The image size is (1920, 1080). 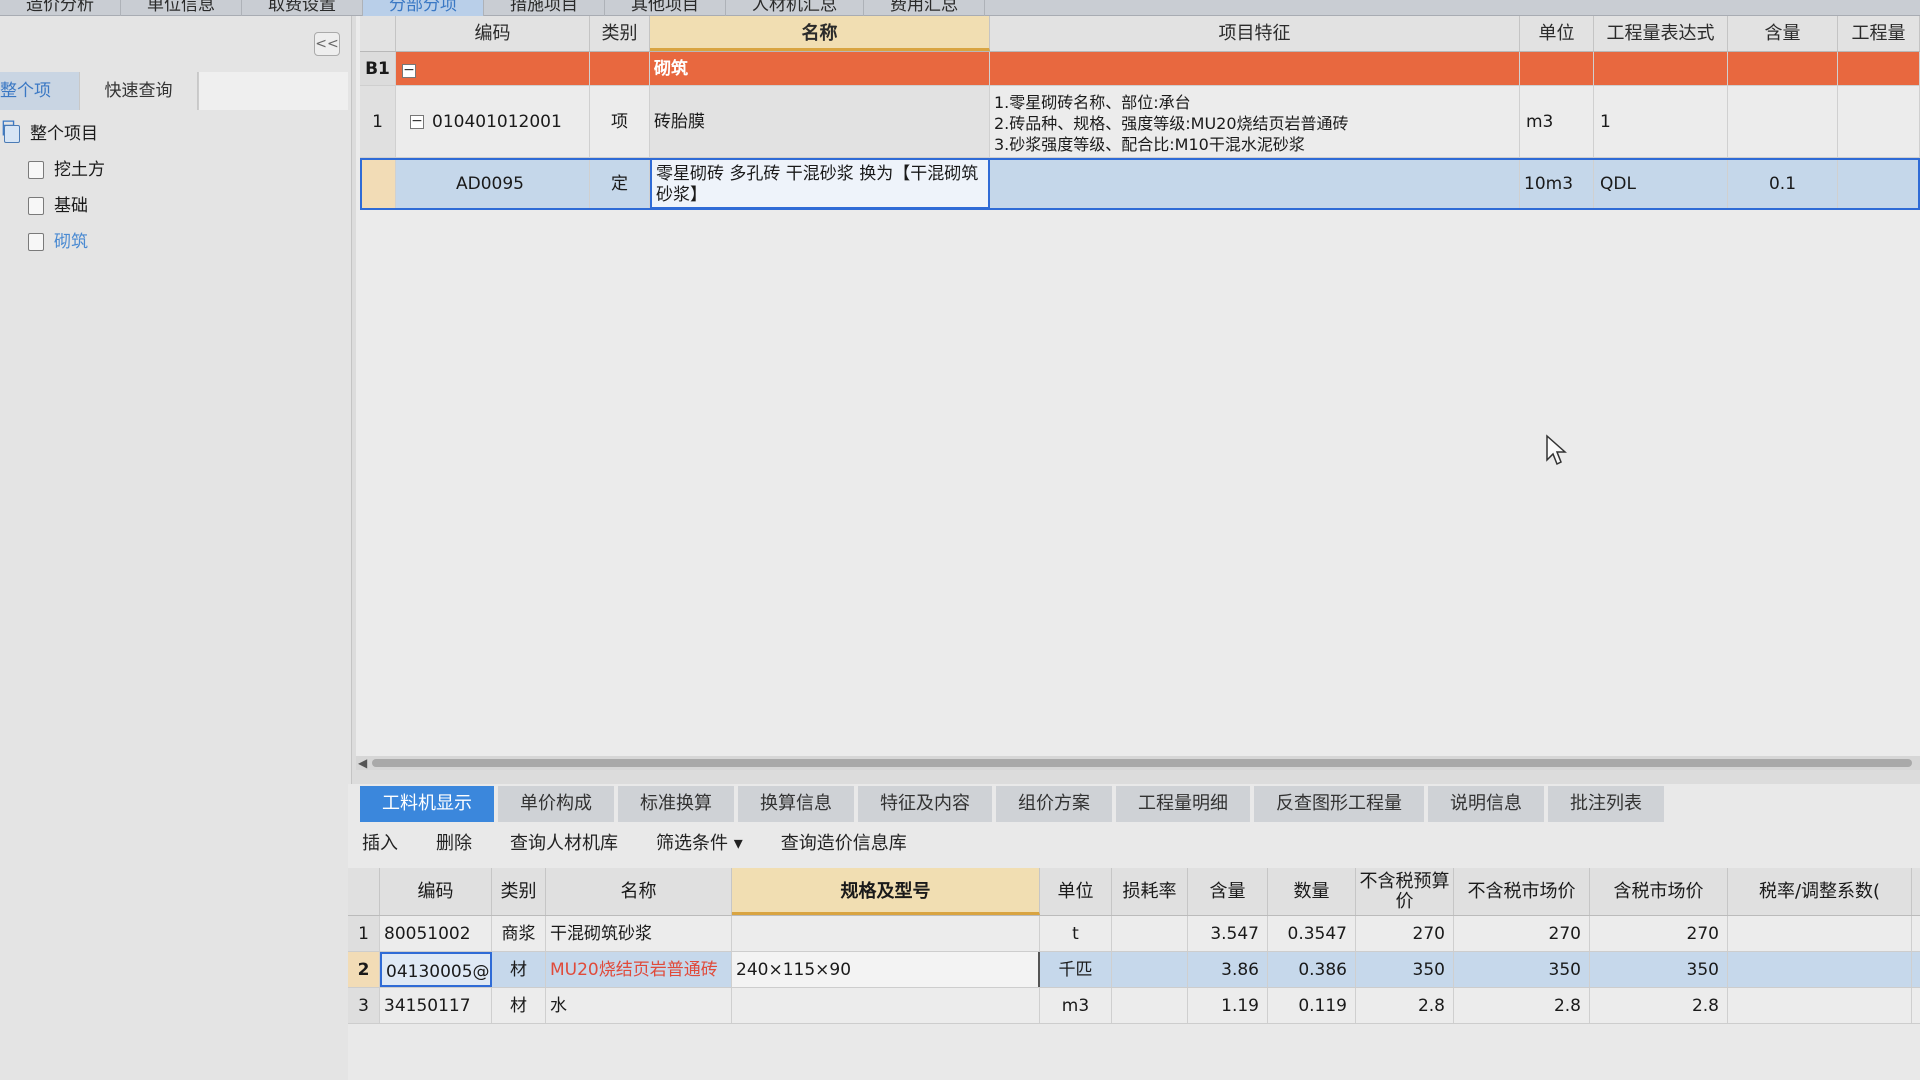 What do you see at coordinates (820, 121) in the screenshot?
I see `cell-name: 砖胎膜` at bounding box center [820, 121].